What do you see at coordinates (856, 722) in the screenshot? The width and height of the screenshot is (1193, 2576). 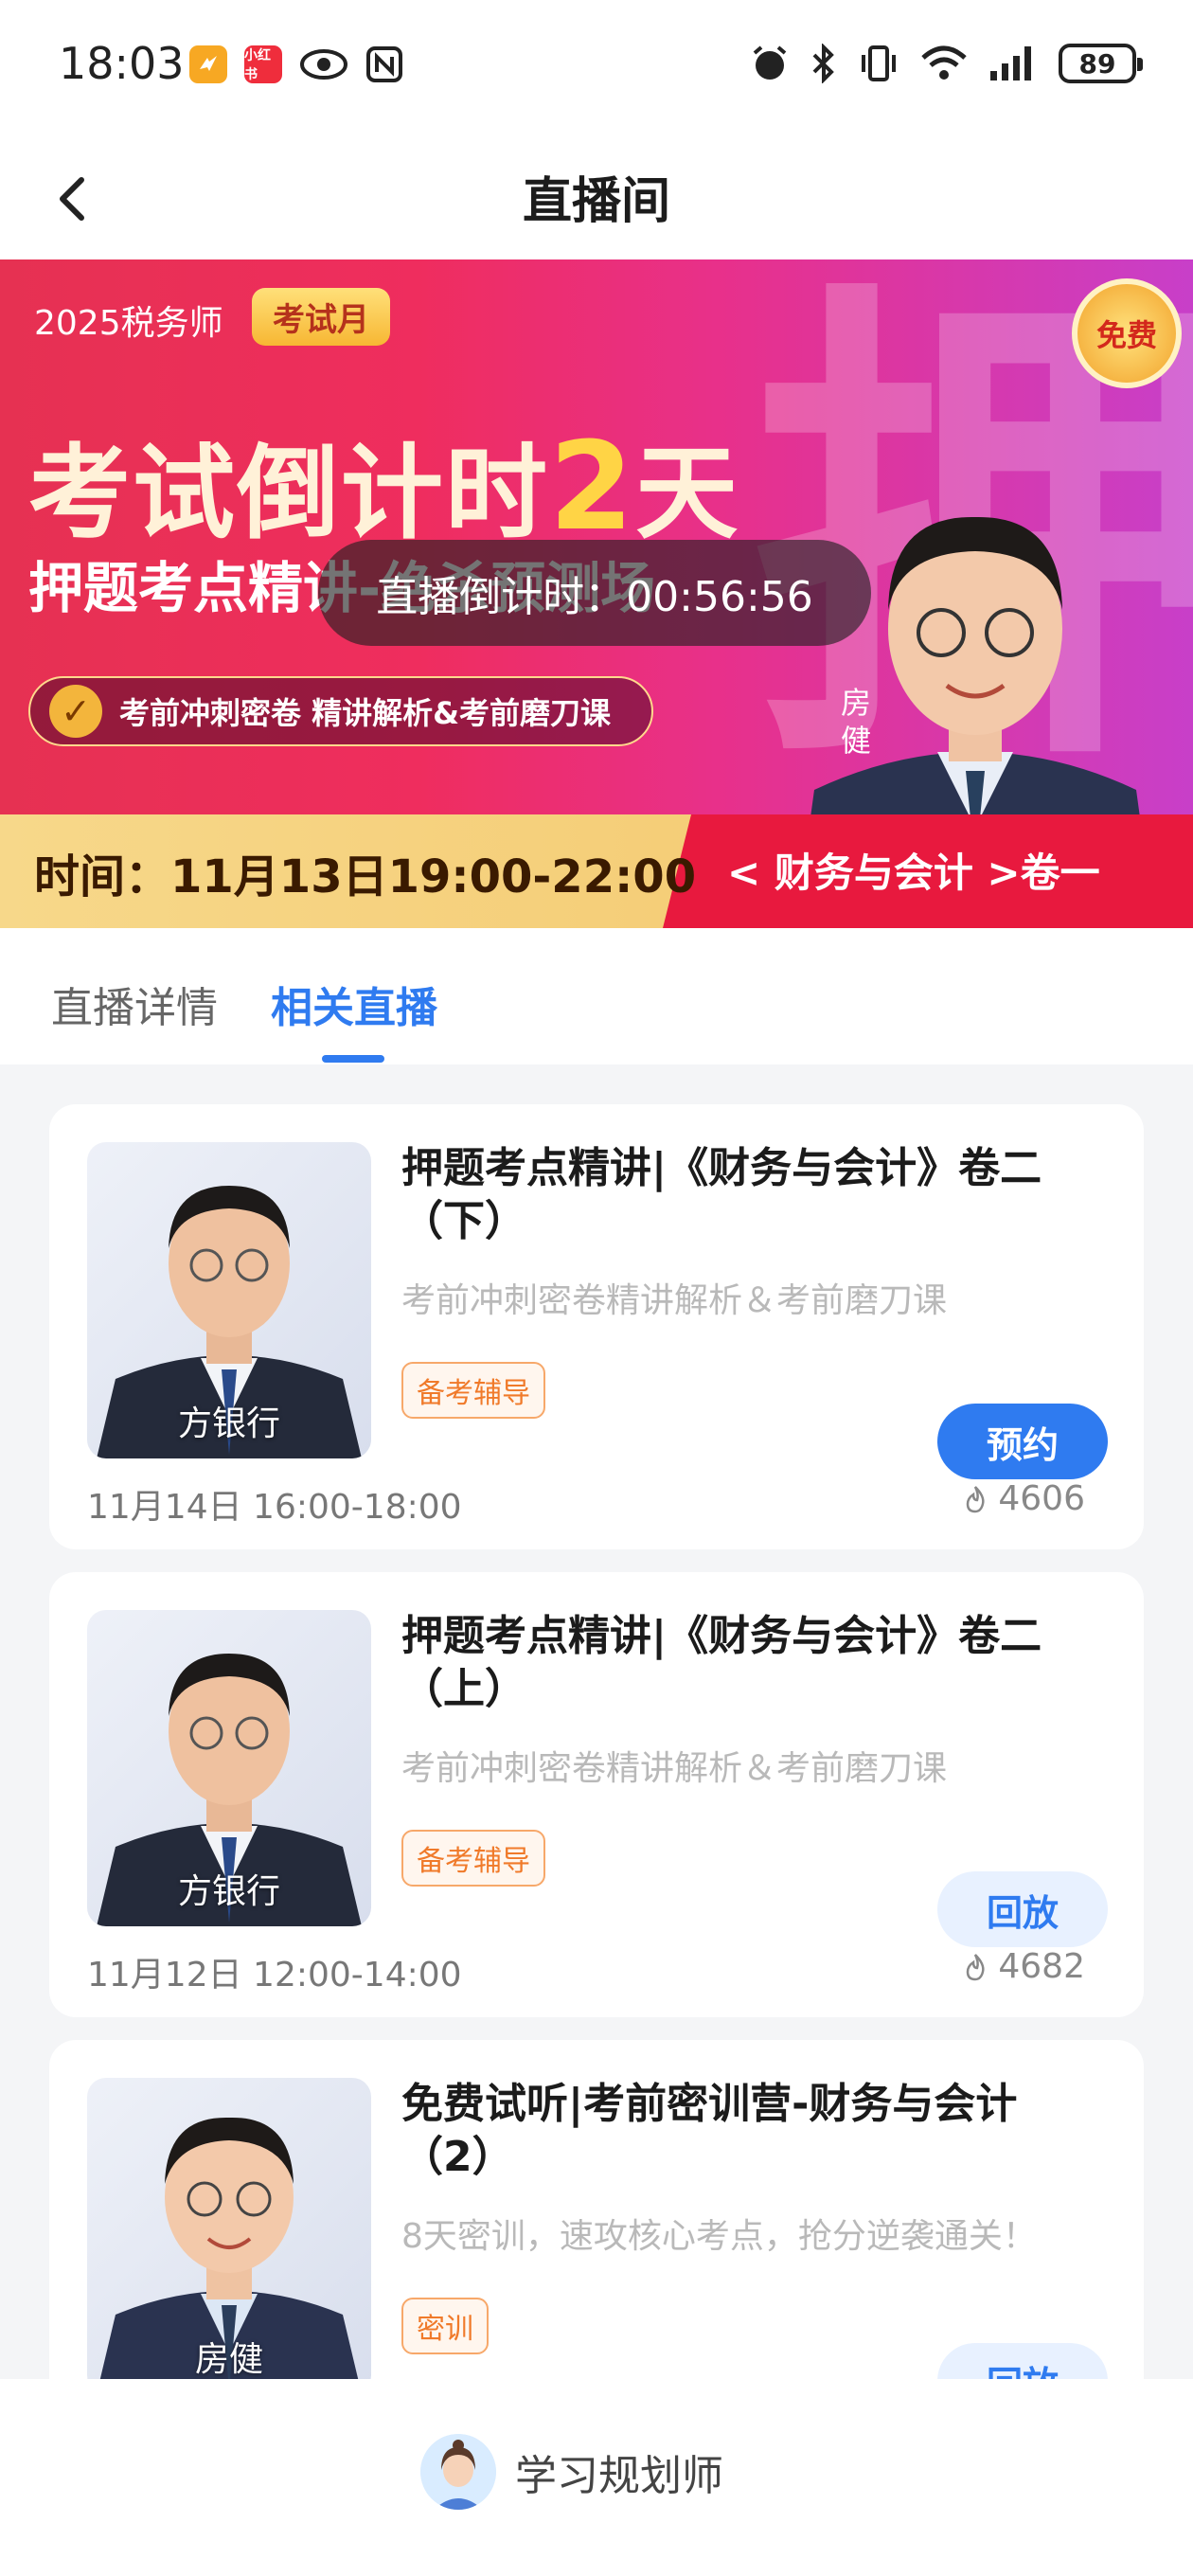 I see `banner-teacher-name: 房健` at bounding box center [856, 722].